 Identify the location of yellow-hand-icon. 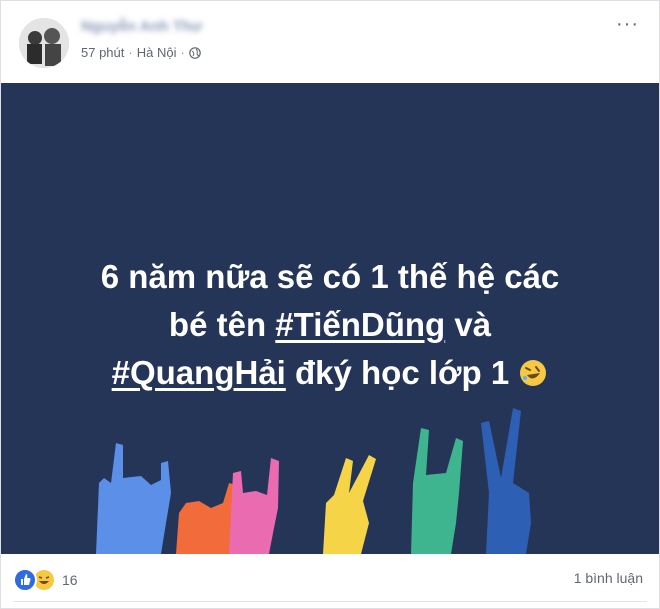
(349, 504).